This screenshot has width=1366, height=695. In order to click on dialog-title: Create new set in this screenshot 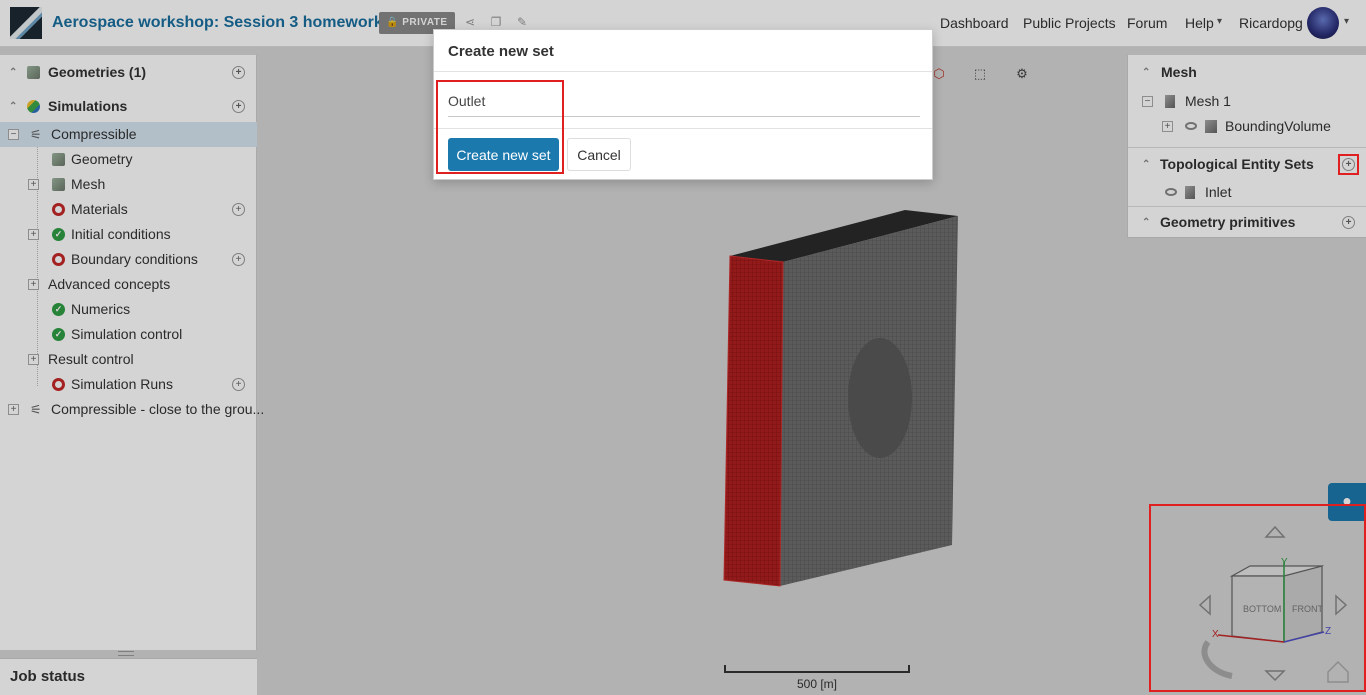, I will do `click(501, 51)`.